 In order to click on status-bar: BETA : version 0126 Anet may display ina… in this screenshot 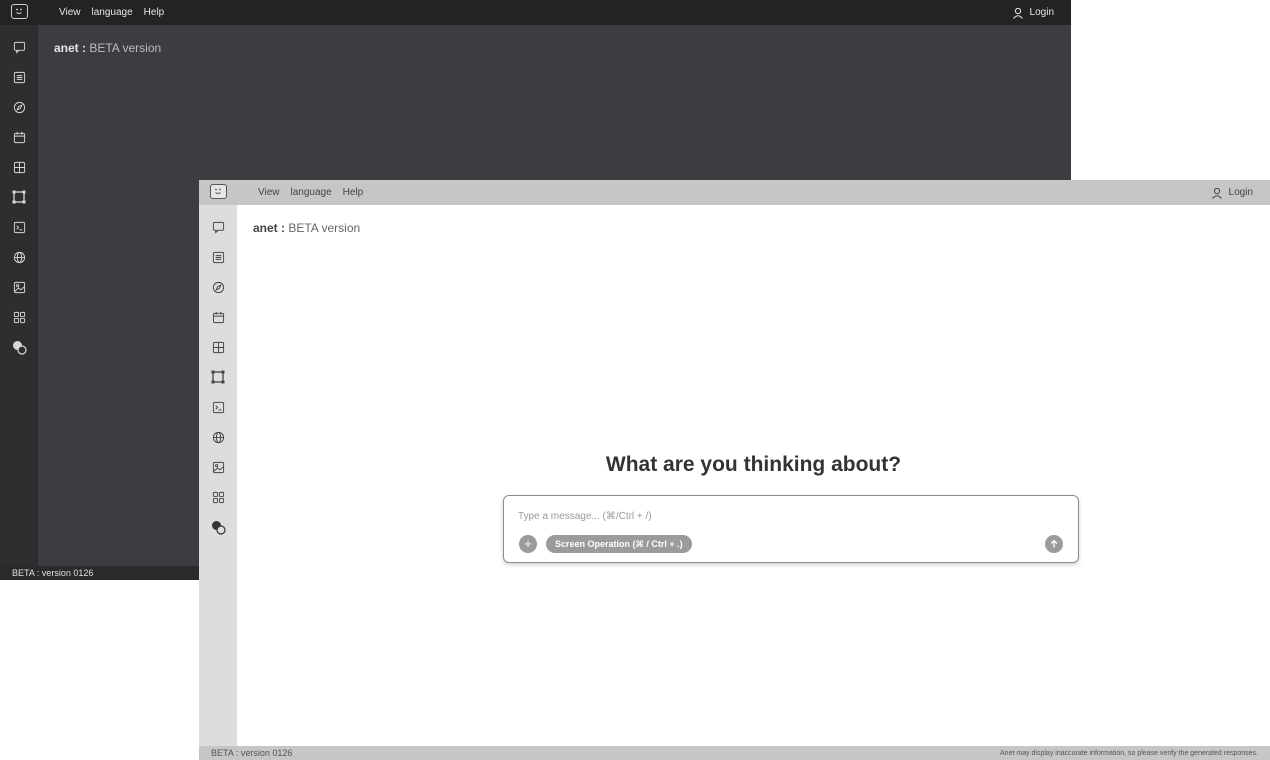, I will do `click(734, 753)`.